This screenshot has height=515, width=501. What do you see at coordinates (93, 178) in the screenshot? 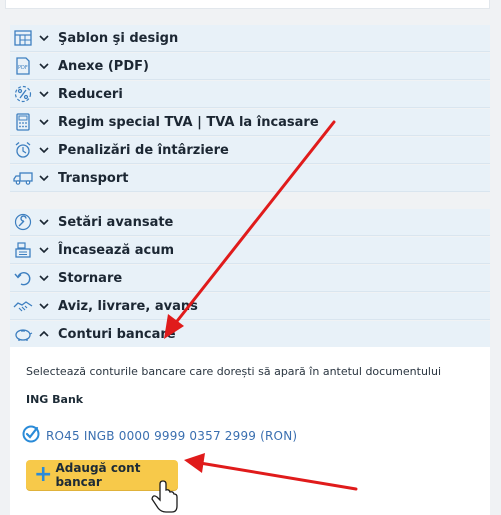
I see `section-label: Transport` at bounding box center [93, 178].